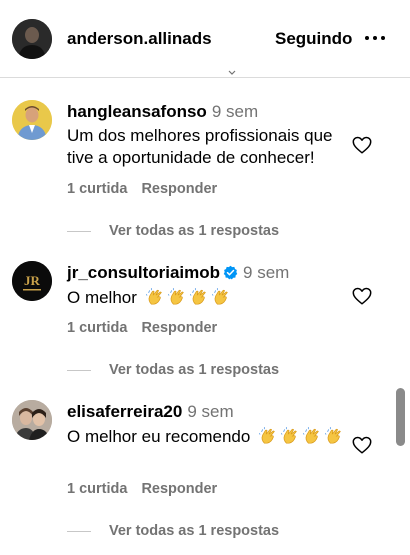 This screenshot has height=555, width=410. What do you see at coordinates (200, 135) in the screenshot?
I see `comment-text-line: Um dos melhores profissionais que` at bounding box center [200, 135].